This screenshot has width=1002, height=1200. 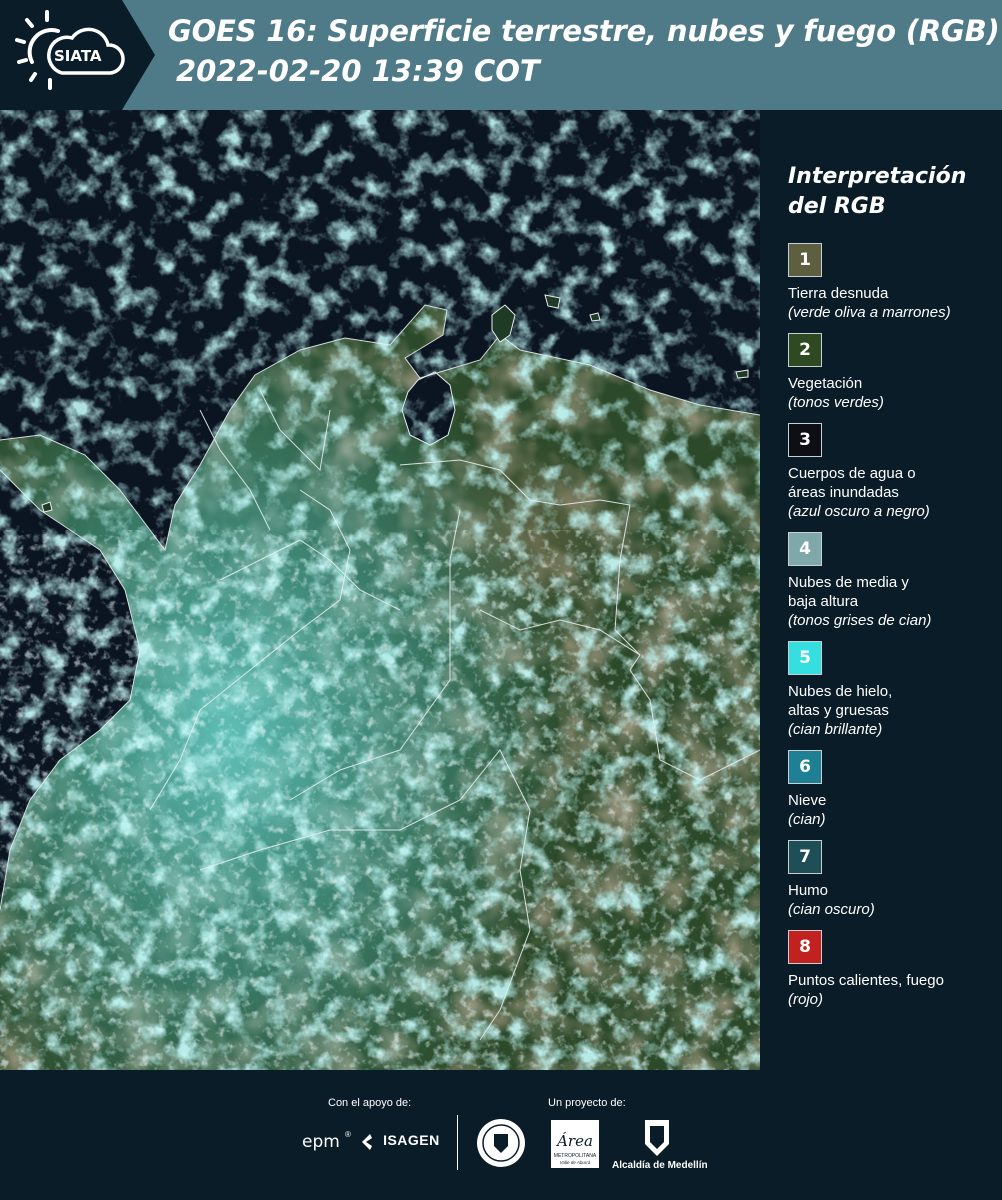 I want to click on isagen-icon, so click(x=367, y=1142).